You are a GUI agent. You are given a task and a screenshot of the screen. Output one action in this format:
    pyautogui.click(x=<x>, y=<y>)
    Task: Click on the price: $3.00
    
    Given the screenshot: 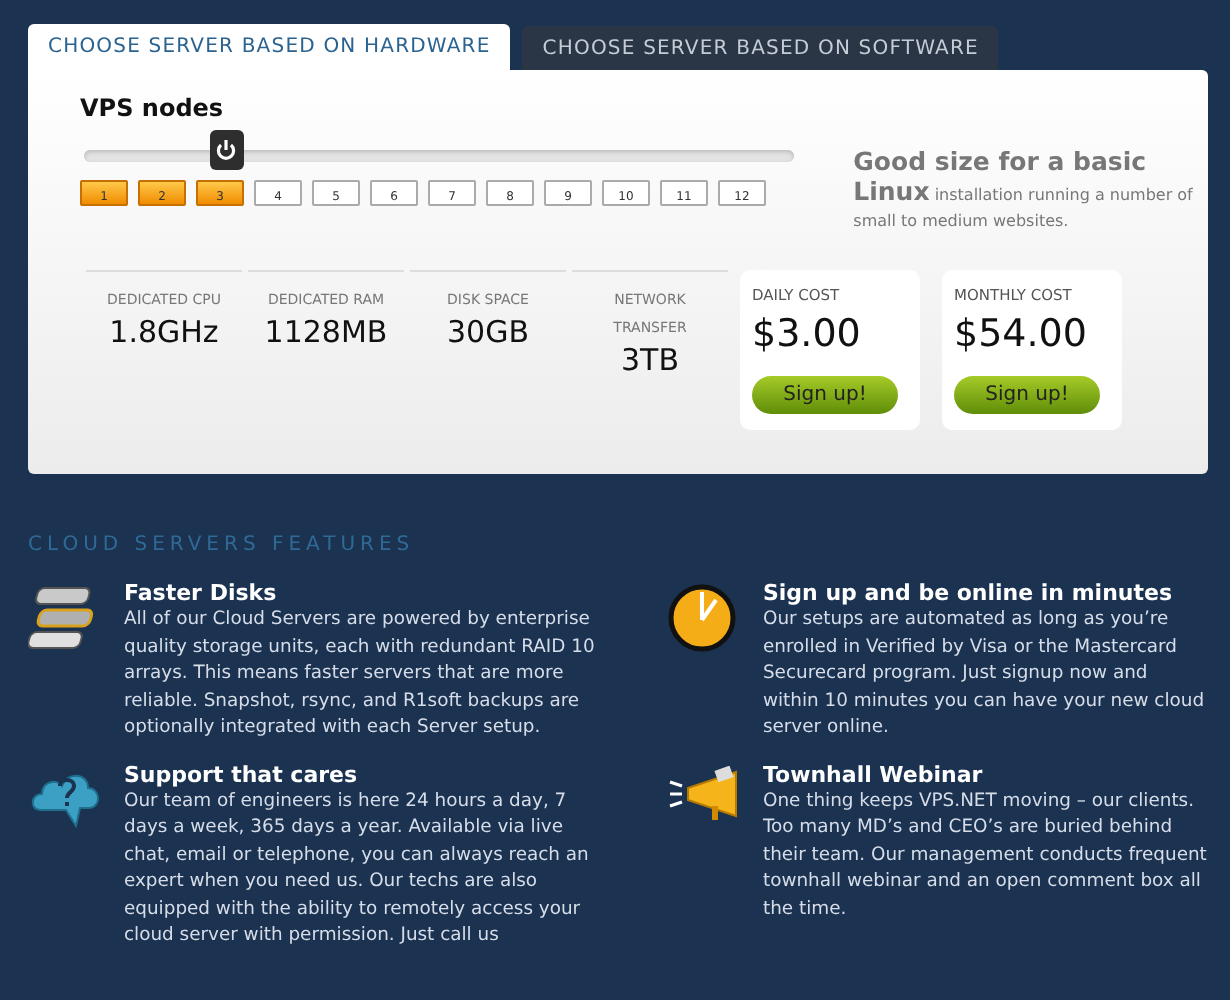 What is the action you would take?
    pyautogui.click(x=807, y=334)
    